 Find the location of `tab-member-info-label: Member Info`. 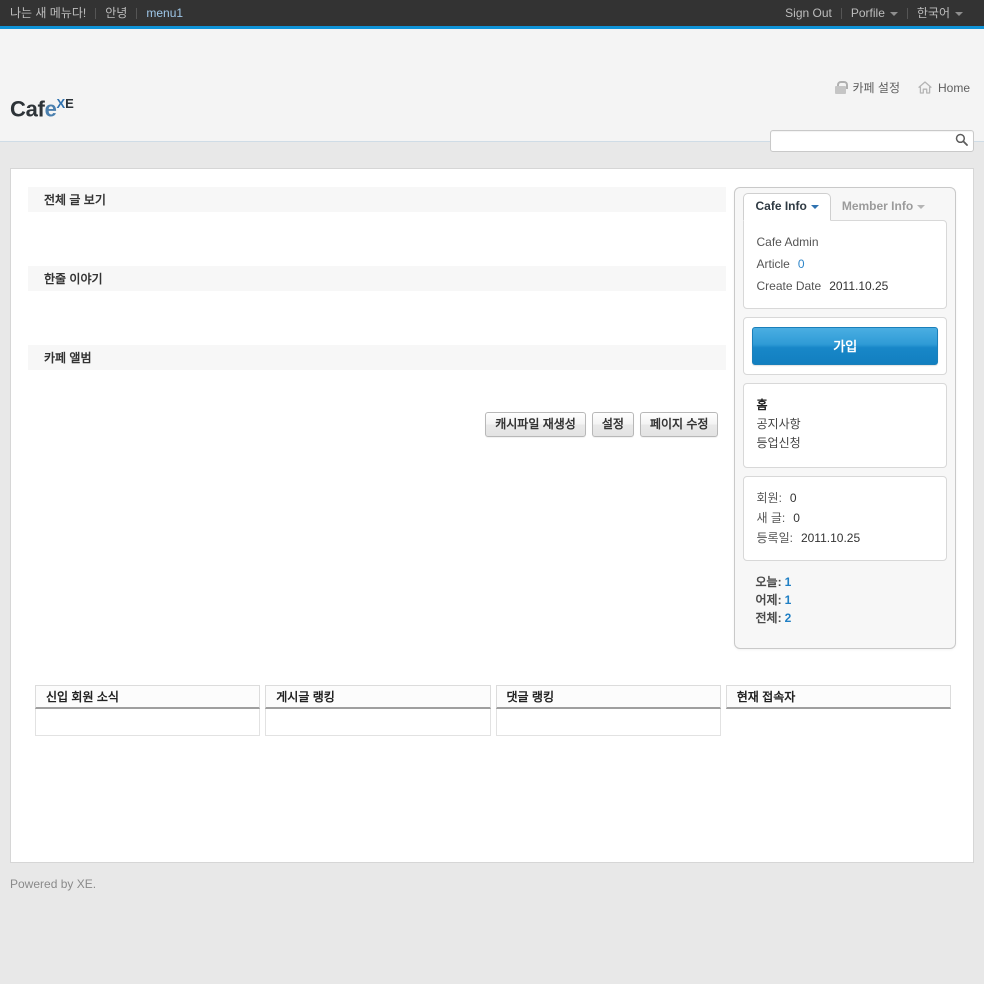

tab-member-info-label: Member Info is located at coordinates (877, 206).